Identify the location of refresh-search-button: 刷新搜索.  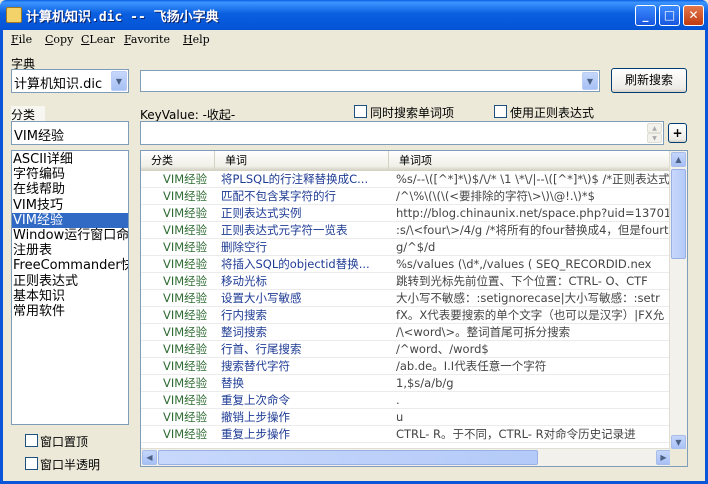
(649, 80).